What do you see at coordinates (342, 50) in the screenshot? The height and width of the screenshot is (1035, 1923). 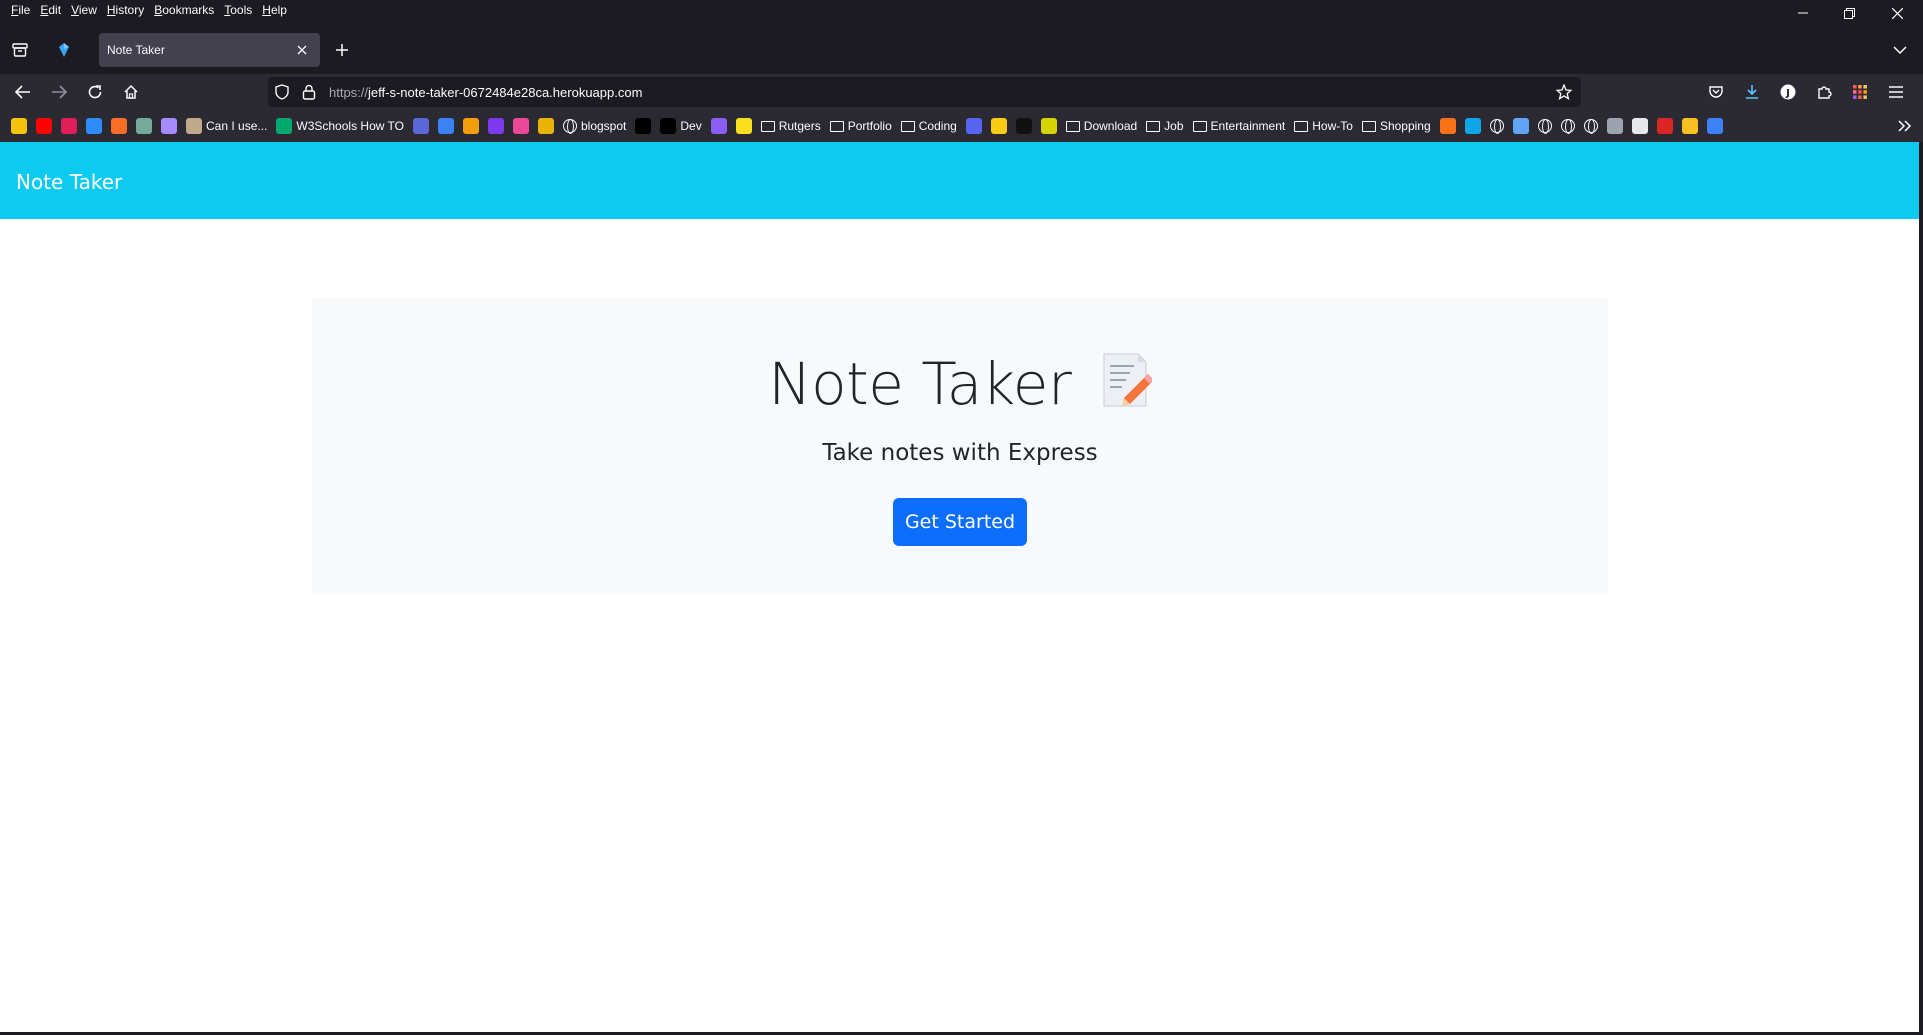 I see `new-tab-button` at bounding box center [342, 50].